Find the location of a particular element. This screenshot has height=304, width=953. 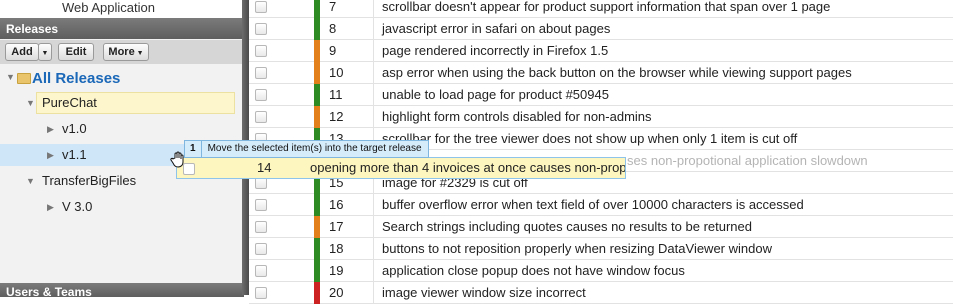

folder-icon is located at coordinates (24, 78).